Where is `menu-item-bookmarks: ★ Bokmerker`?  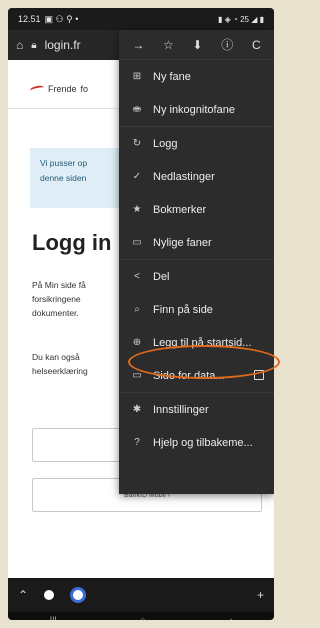 menu-item-bookmarks: ★ Bokmerker is located at coordinates (196, 209).